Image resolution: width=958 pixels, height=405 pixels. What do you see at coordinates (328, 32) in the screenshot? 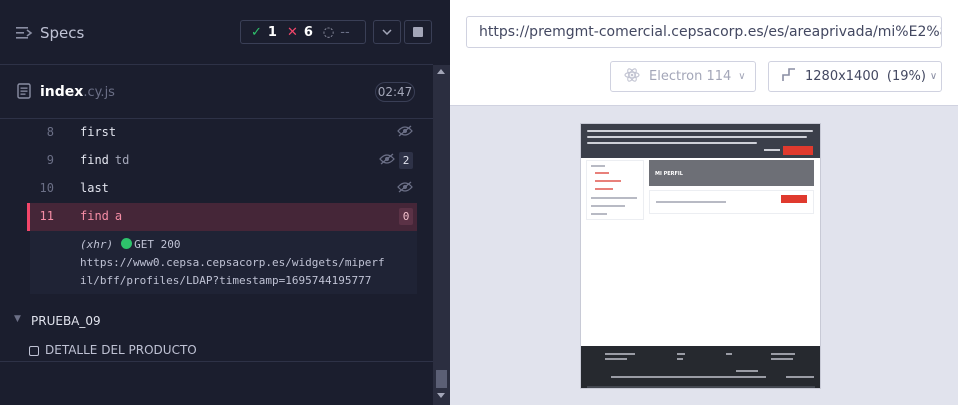
I see `pending-circle-icon: ◌` at bounding box center [328, 32].